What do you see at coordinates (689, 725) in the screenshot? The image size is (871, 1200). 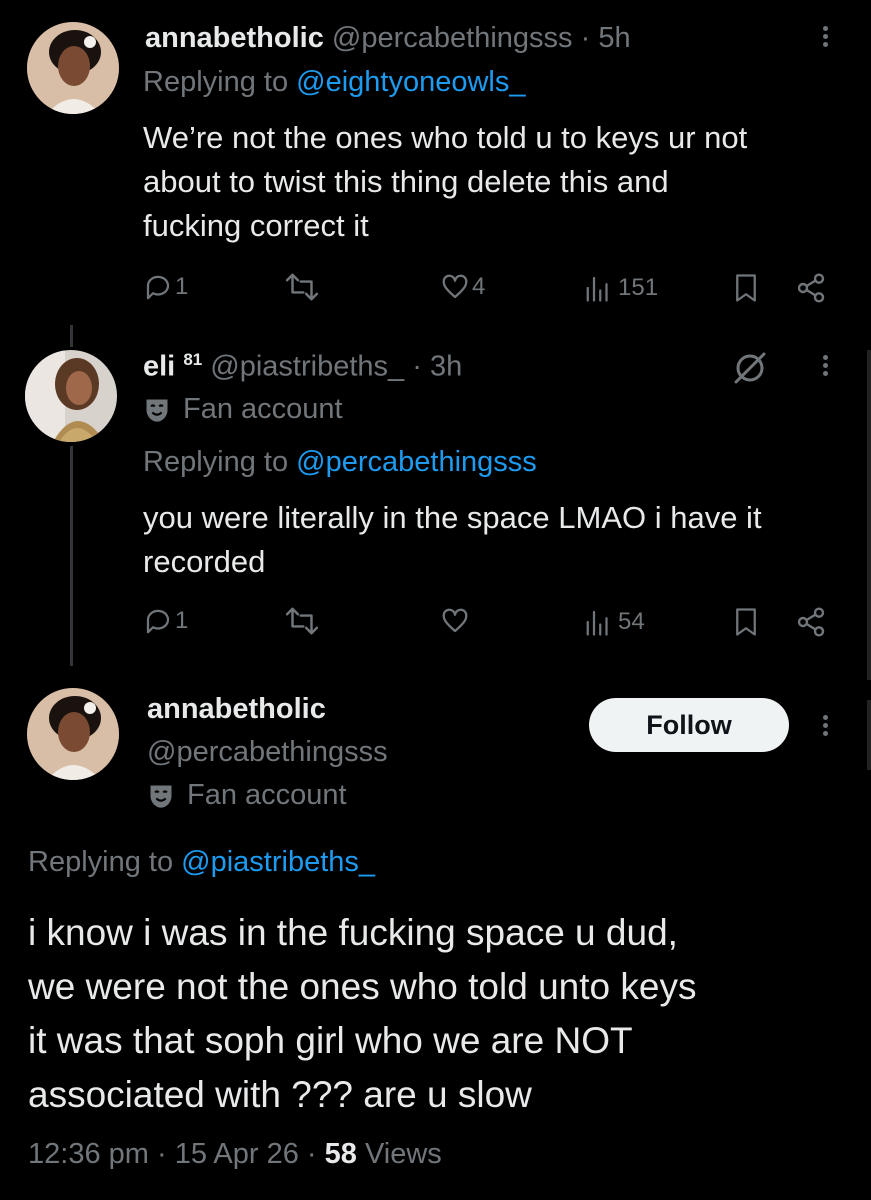 I see `follow-button: Follow` at bounding box center [689, 725].